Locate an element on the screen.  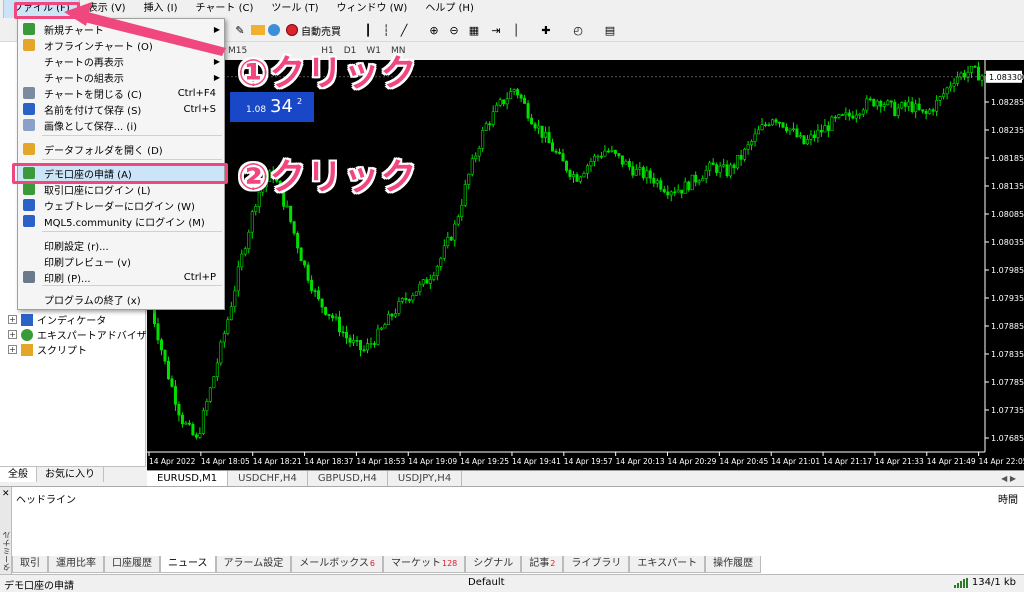
menu-item-label: チャートの組表示 is located at coordinates (84, 79).